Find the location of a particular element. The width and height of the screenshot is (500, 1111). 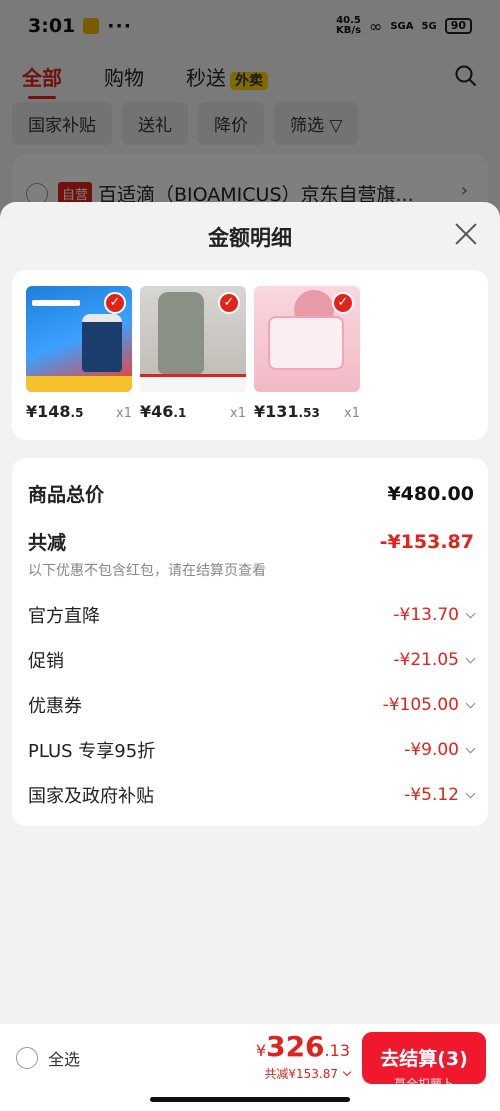

product-thumbnails: ✓ ¥148.5 x1 ✓ ¥46.1 x1 ✓ ¥131.53 x1 is located at coordinates (250, 355).